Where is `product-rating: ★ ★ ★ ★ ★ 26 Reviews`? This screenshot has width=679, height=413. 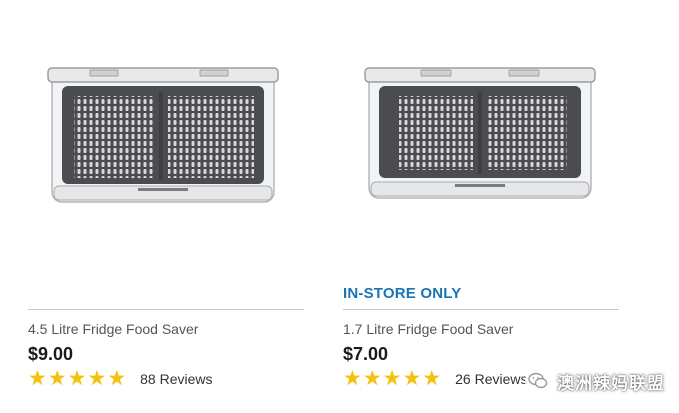
product-rating: ★ ★ ★ ★ ★ 26 Reviews is located at coordinates (435, 378).